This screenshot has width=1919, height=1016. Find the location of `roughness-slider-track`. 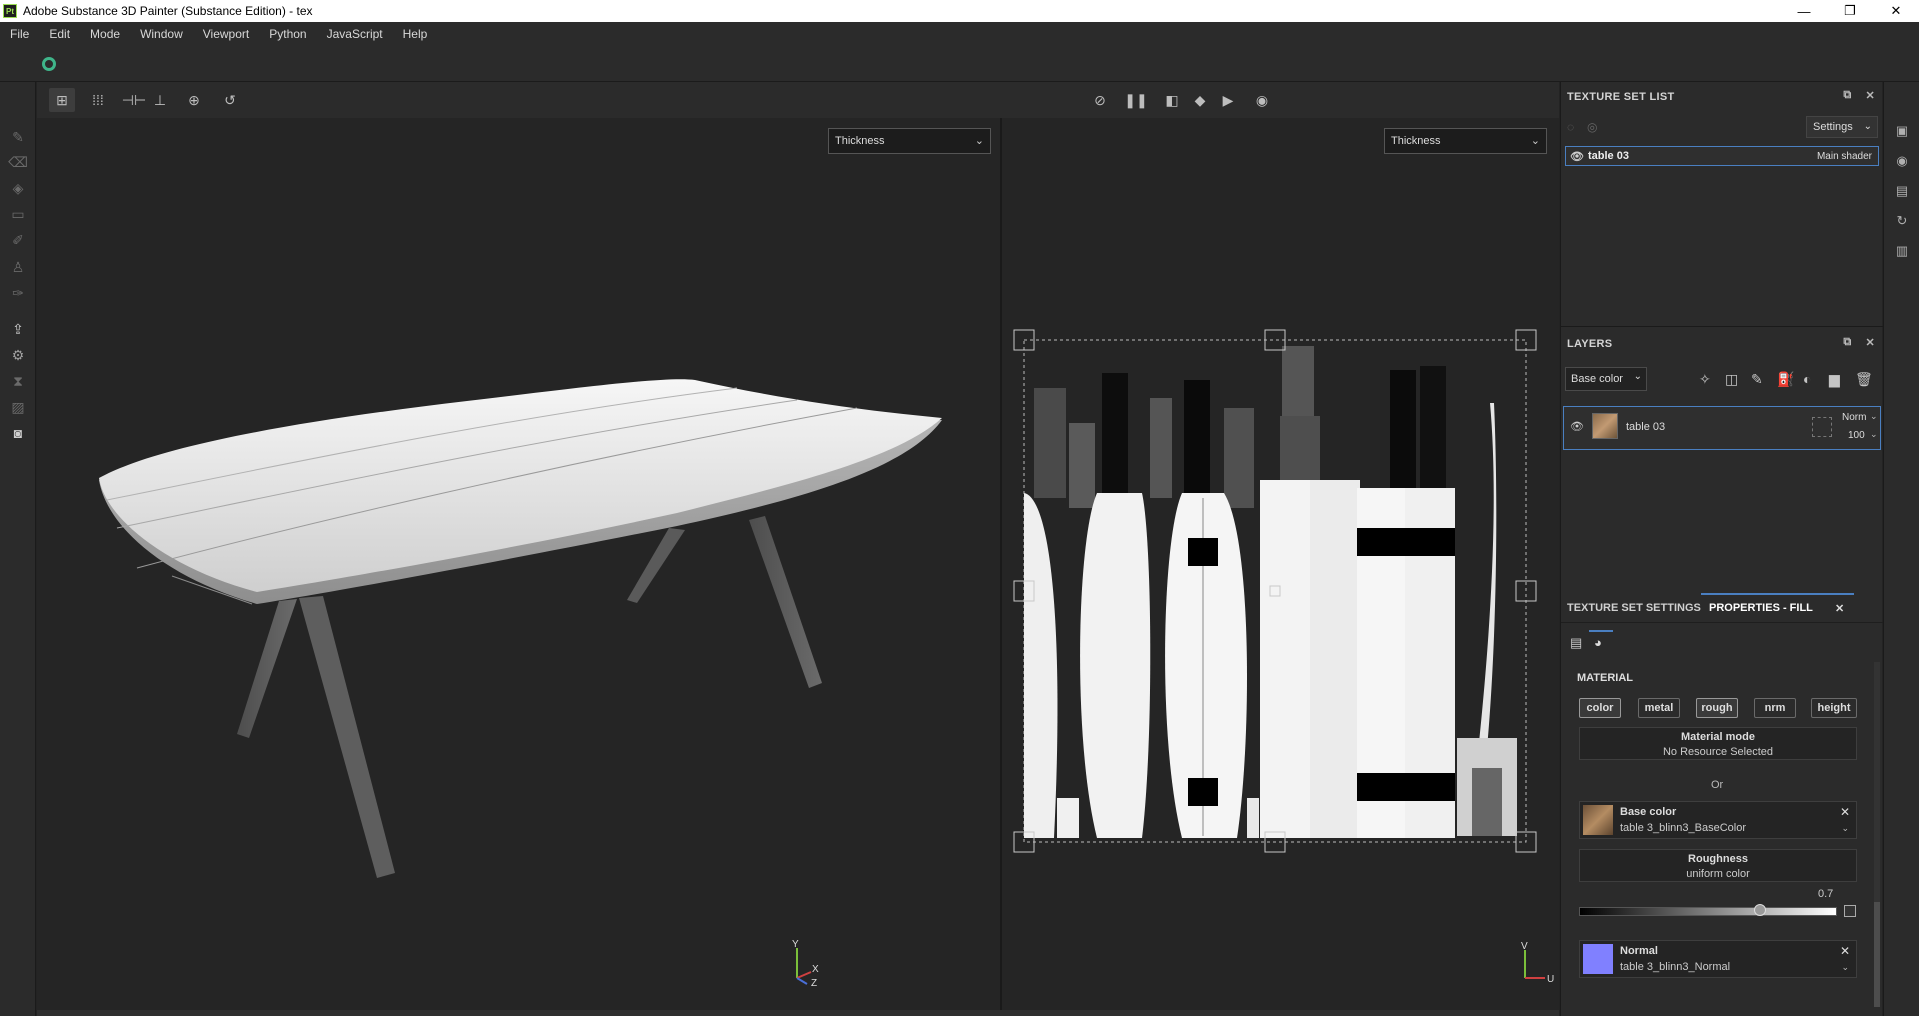

roughness-slider-track is located at coordinates (1708, 911).